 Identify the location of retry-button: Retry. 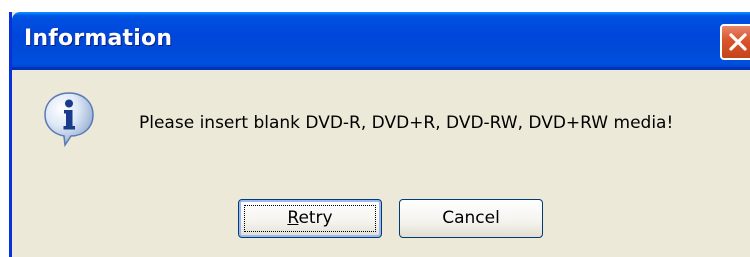
(310, 218).